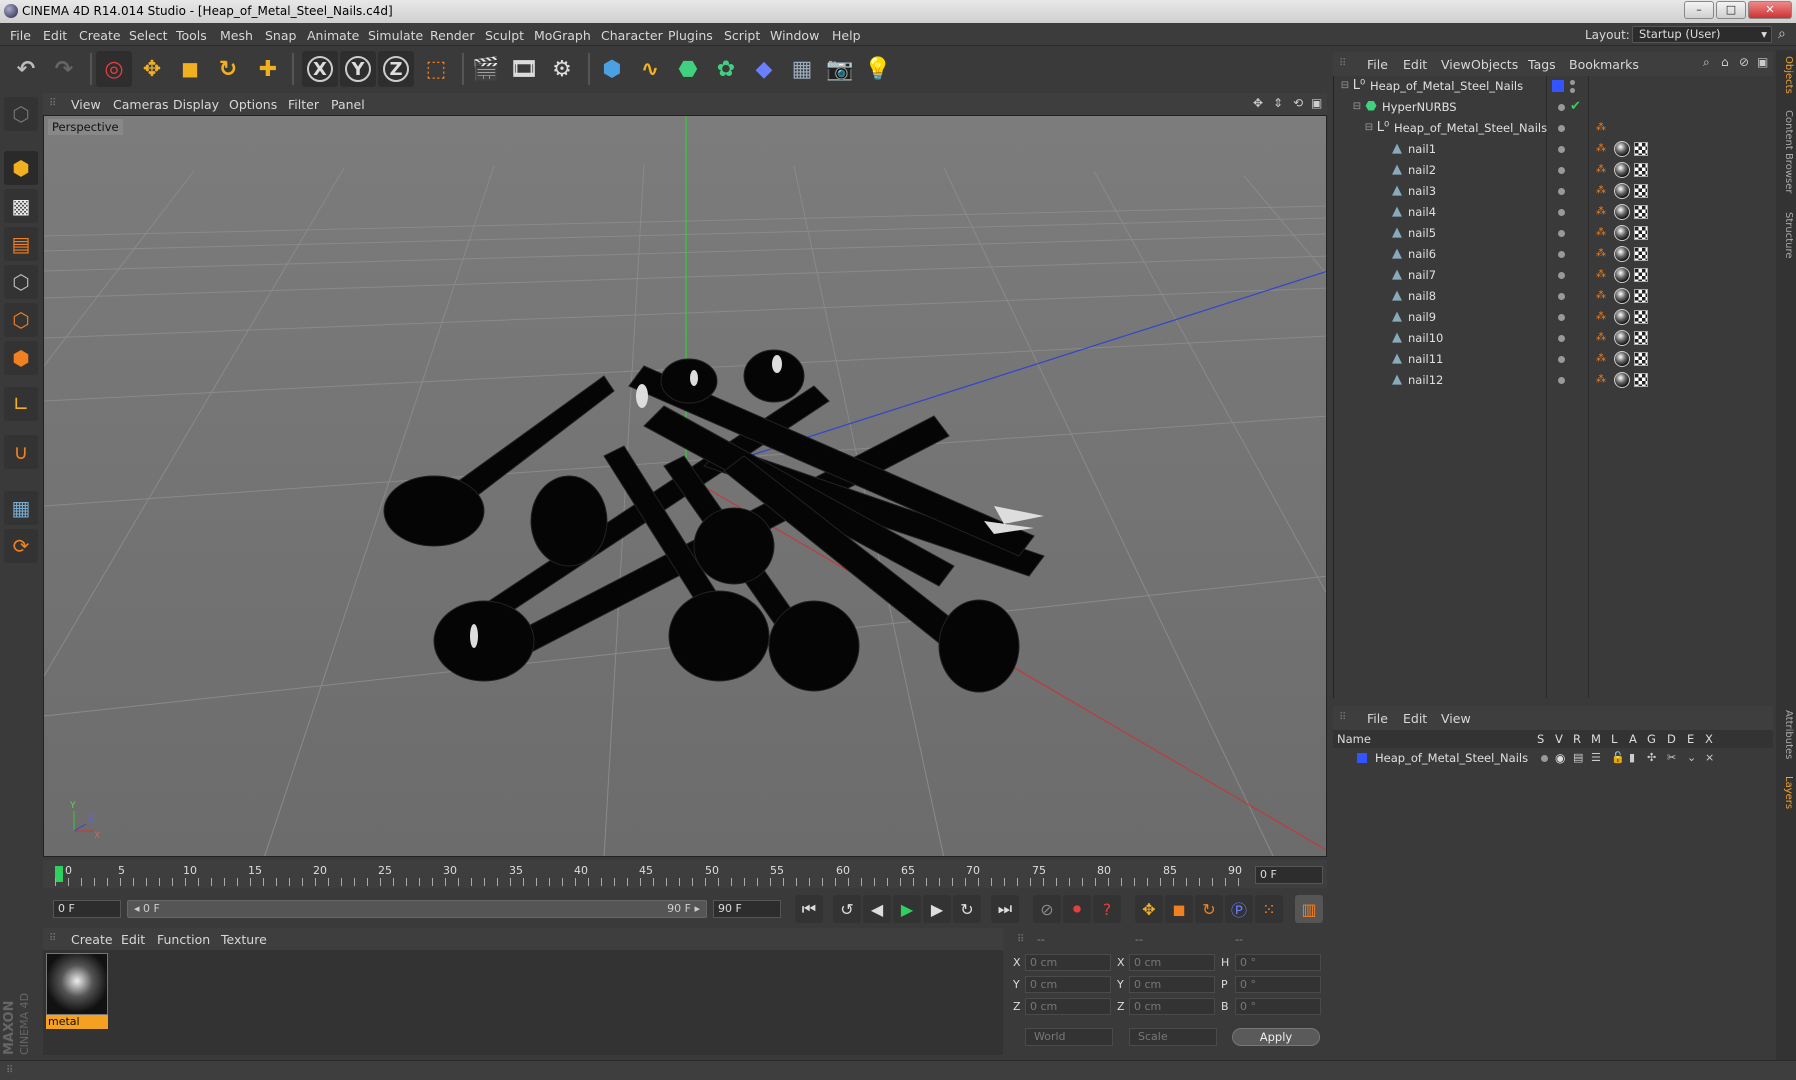 The height and width of the screenshot is (1080, 1796). Describe the element at coordinates (1614, 739) in the screenshot. I see `layer-col-locked: L` at that location.